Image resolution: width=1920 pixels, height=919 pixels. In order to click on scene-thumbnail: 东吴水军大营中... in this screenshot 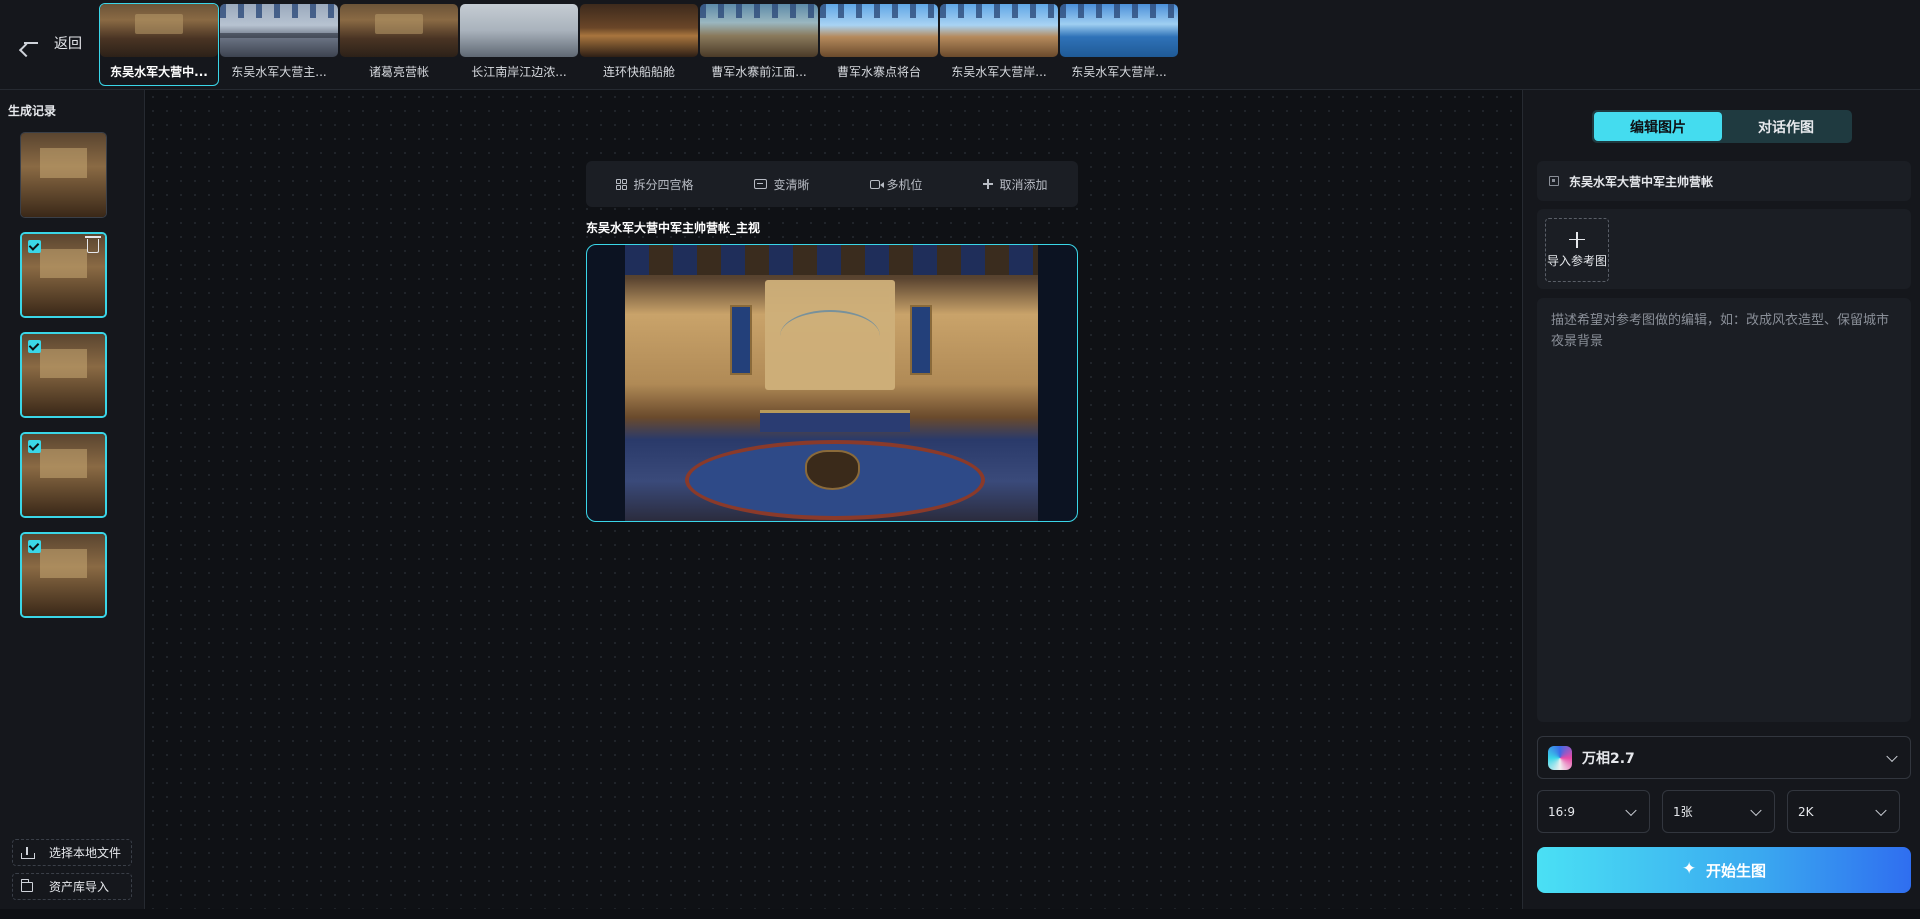, I will do `click(159, 44)`.